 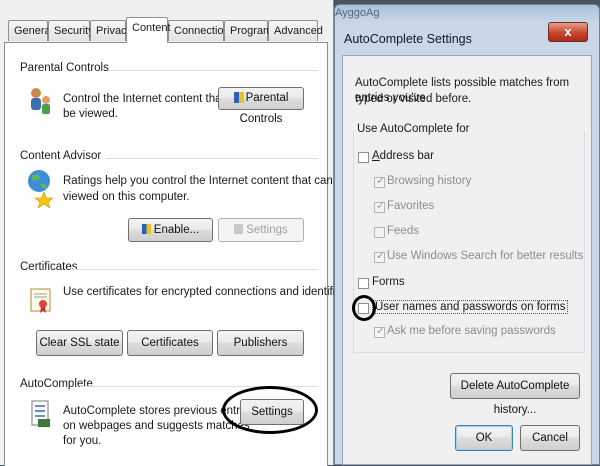 What do you see at coordinates (148, 30) in the screenshot?
I see `tab-content: Content` at bounding box center [148, 30].